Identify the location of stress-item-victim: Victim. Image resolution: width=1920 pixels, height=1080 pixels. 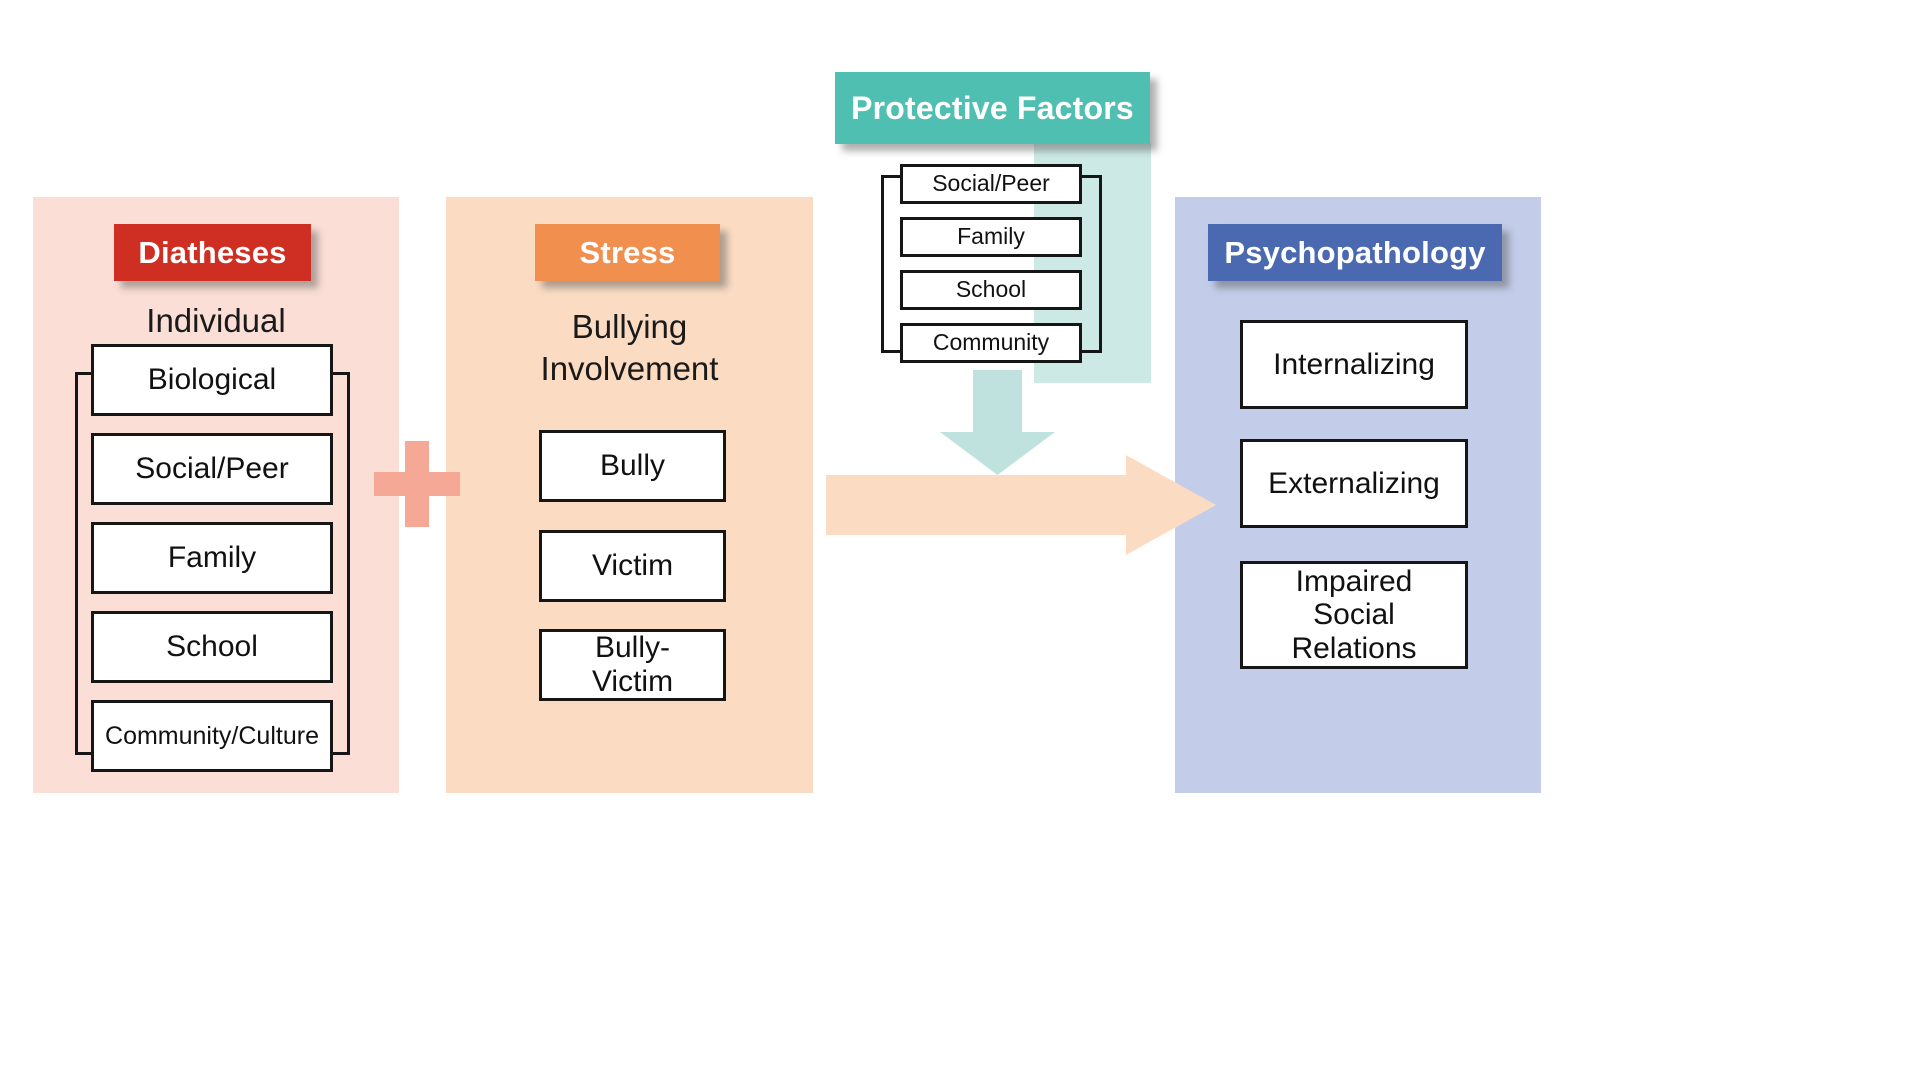
(632, 566).